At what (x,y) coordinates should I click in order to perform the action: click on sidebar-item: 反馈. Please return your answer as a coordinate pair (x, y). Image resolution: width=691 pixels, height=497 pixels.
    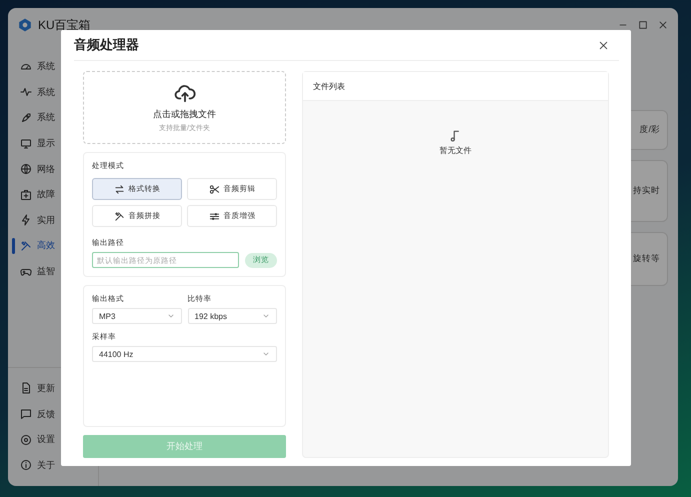
    Looking at the image, I should click on (53, 414).